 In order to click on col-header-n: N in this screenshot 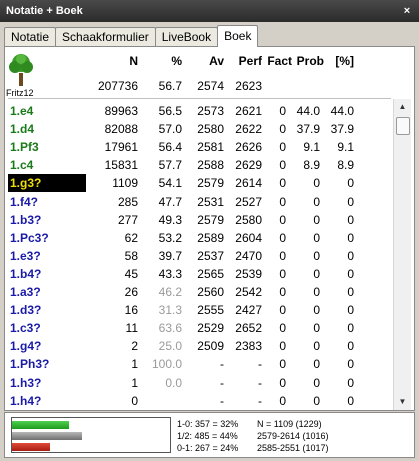, I will do `click(112, 61)`.